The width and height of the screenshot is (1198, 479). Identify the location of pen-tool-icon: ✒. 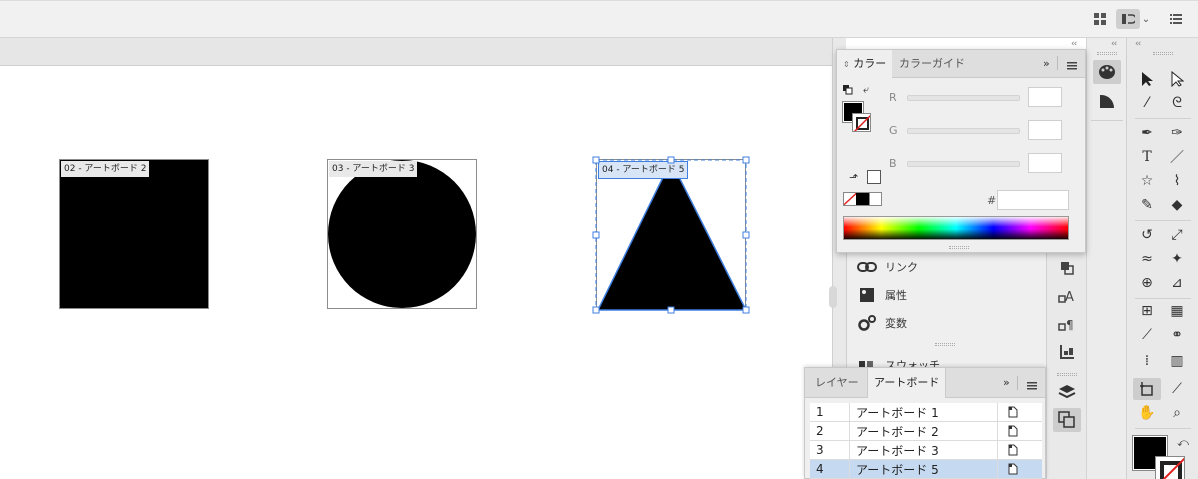
(1147, 133).